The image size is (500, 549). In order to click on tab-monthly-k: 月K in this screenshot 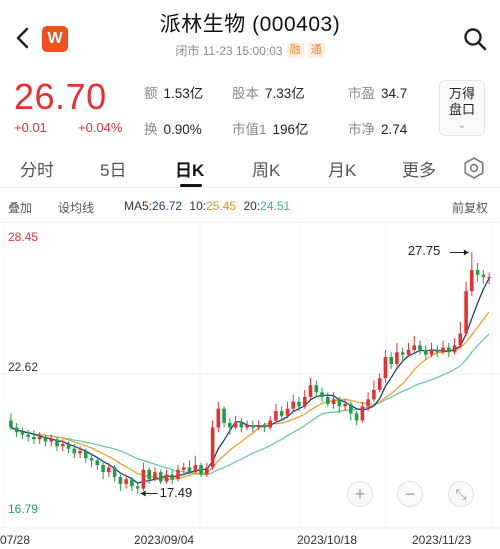, I will do `click(342, 168)`.